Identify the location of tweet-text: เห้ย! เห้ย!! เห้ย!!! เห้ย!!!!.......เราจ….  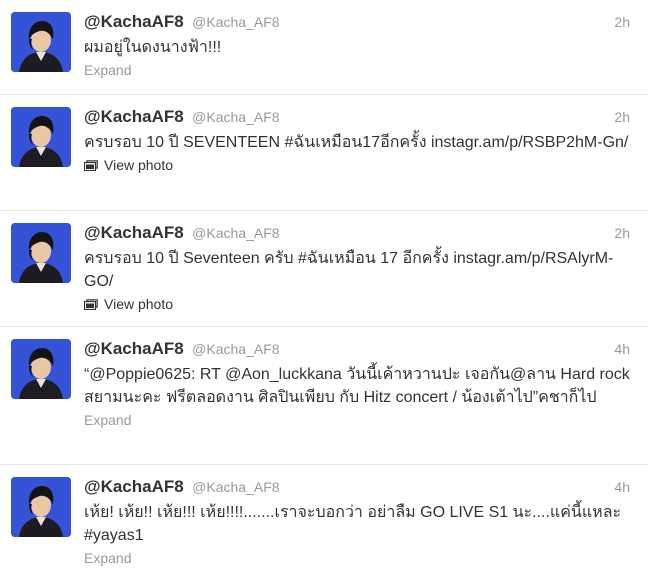
(353, 524).